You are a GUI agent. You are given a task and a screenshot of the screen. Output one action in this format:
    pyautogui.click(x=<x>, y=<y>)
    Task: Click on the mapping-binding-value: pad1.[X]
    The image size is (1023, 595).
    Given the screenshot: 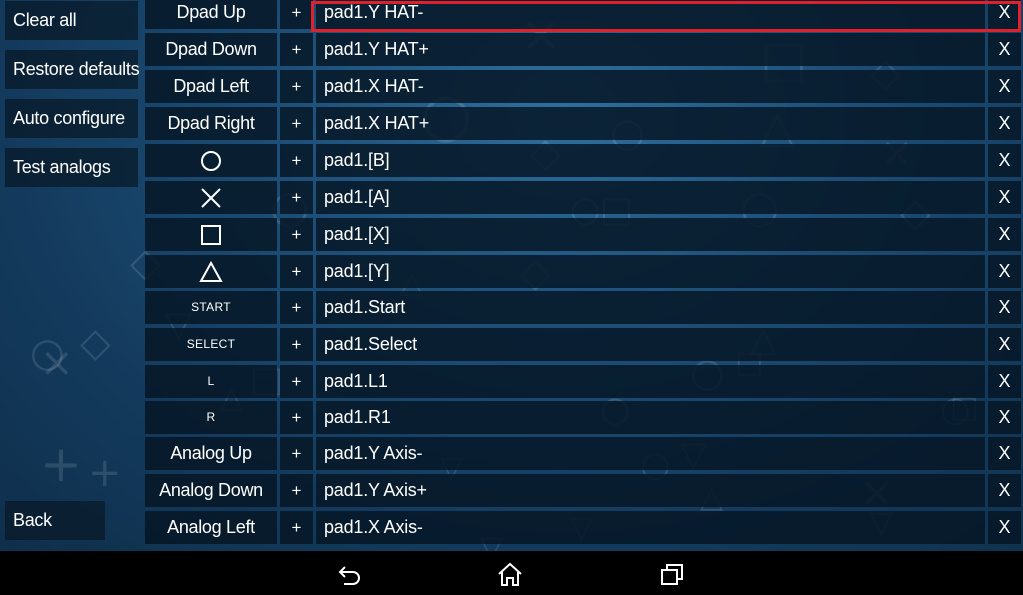 What is the action you would take?
    pyautogui.click(x=650, y=234)
    